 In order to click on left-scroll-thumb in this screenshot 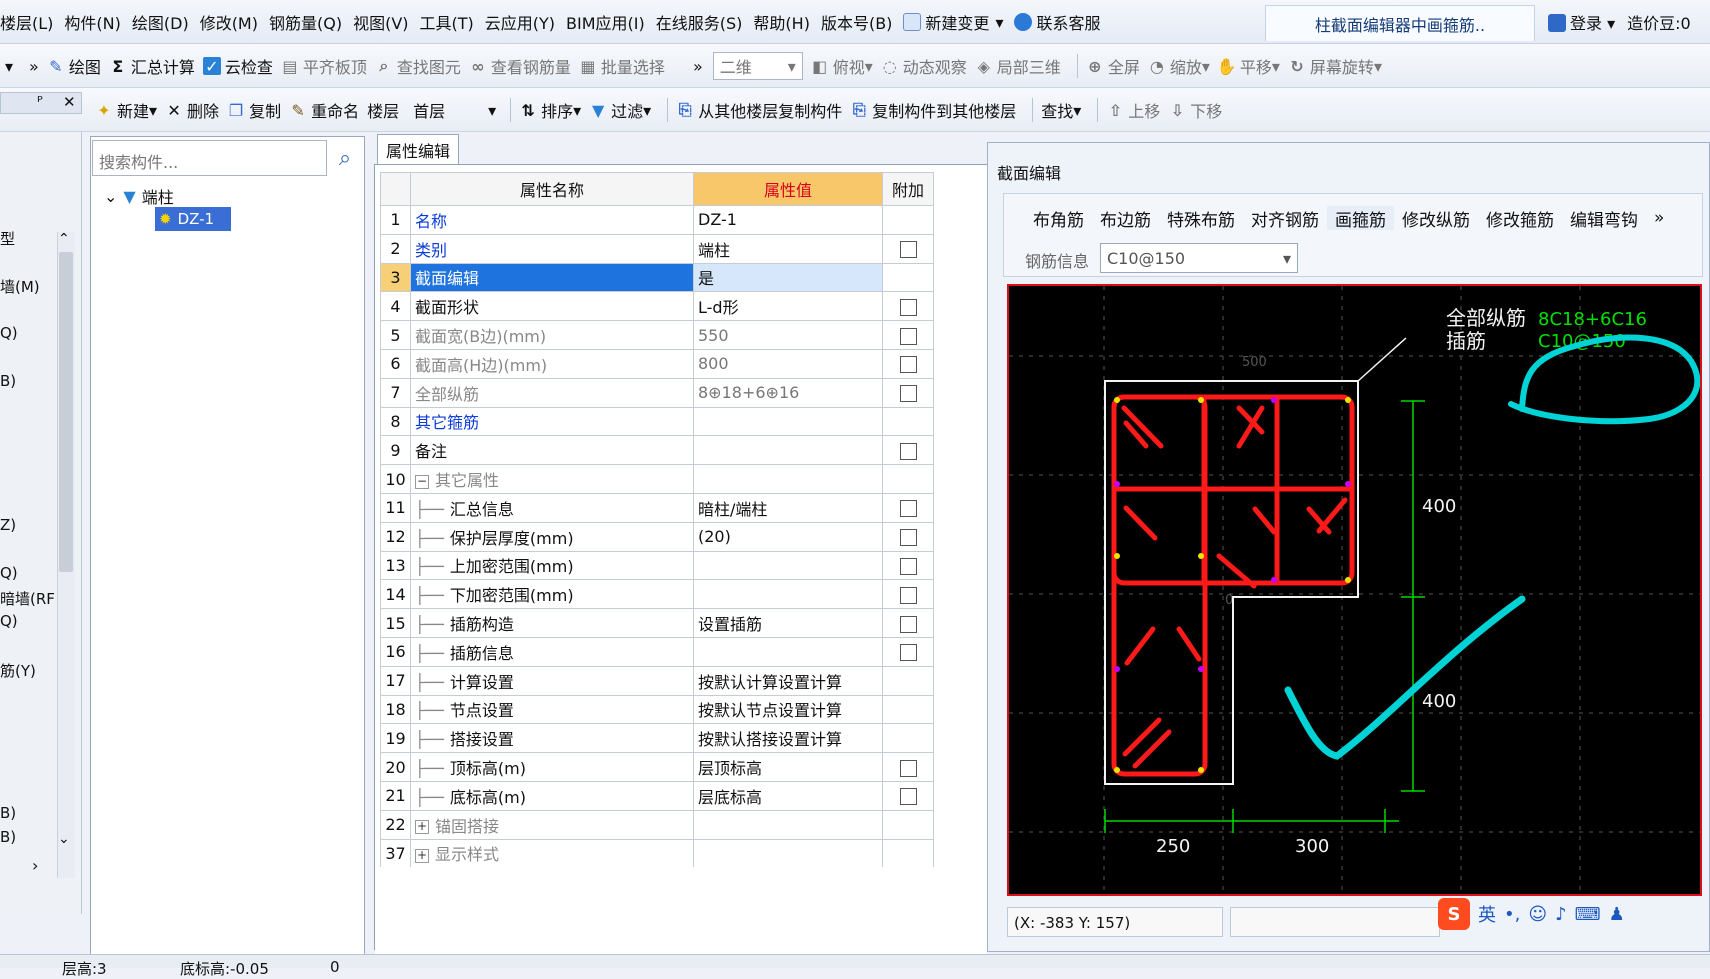, I will do `click(66, 412)`.